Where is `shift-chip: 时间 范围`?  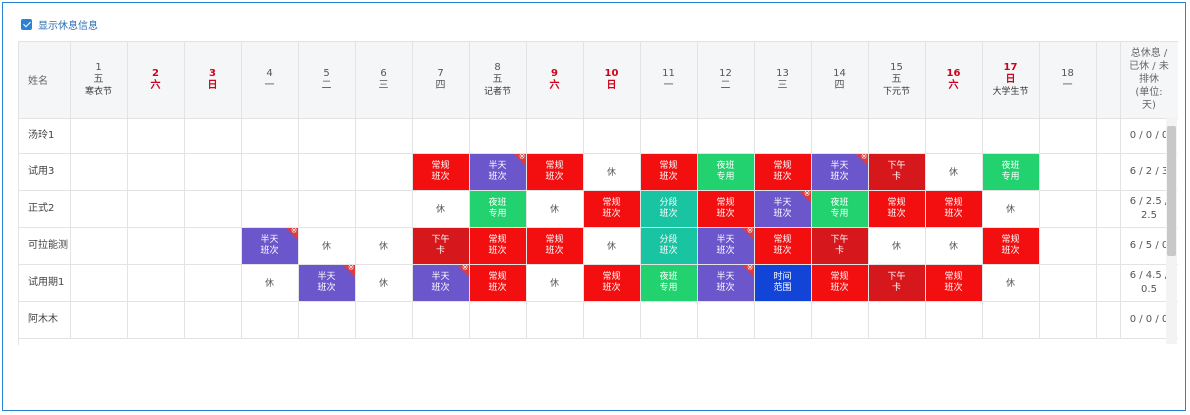
shift-chip: 时间 范围 is located at coordinates (782, 282).